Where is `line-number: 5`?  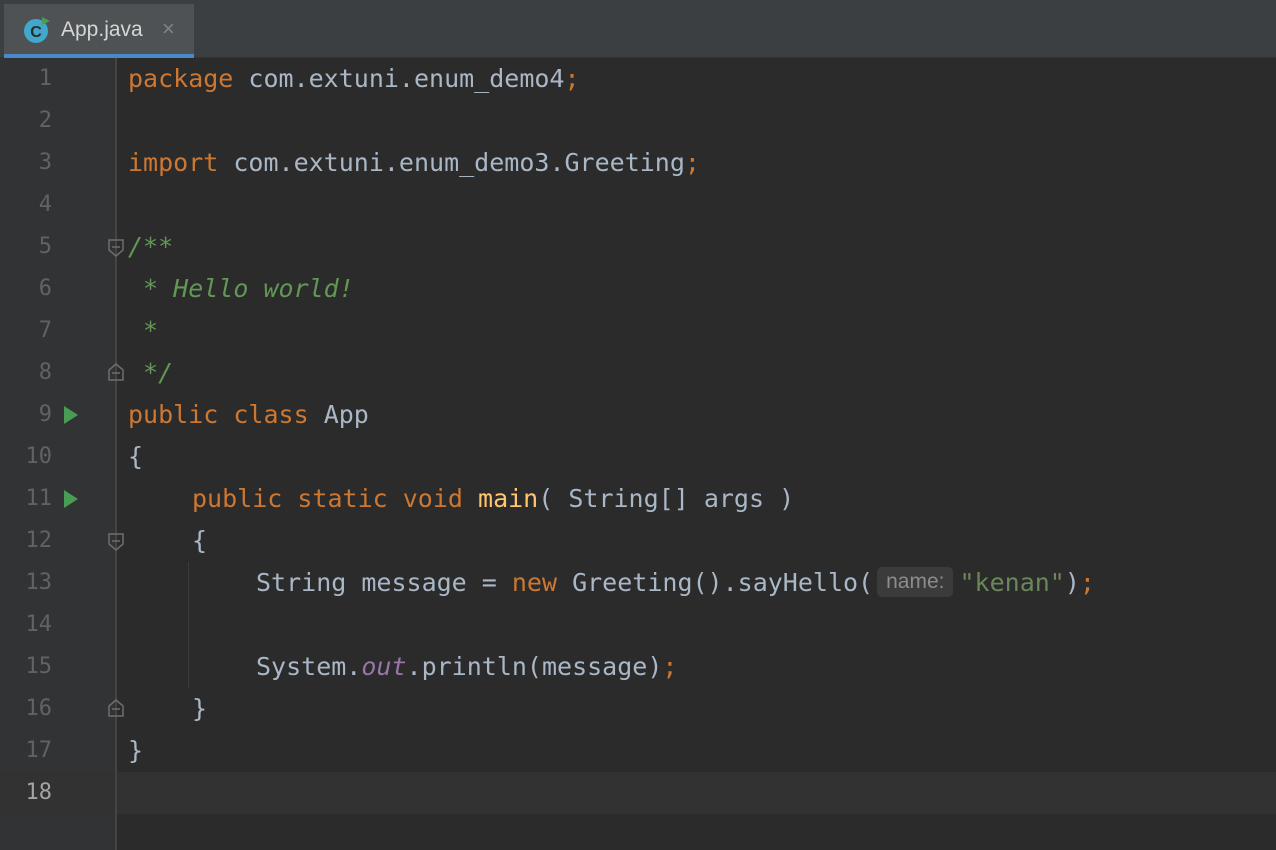
line-number: 5 is located at coordinates (45, 246).